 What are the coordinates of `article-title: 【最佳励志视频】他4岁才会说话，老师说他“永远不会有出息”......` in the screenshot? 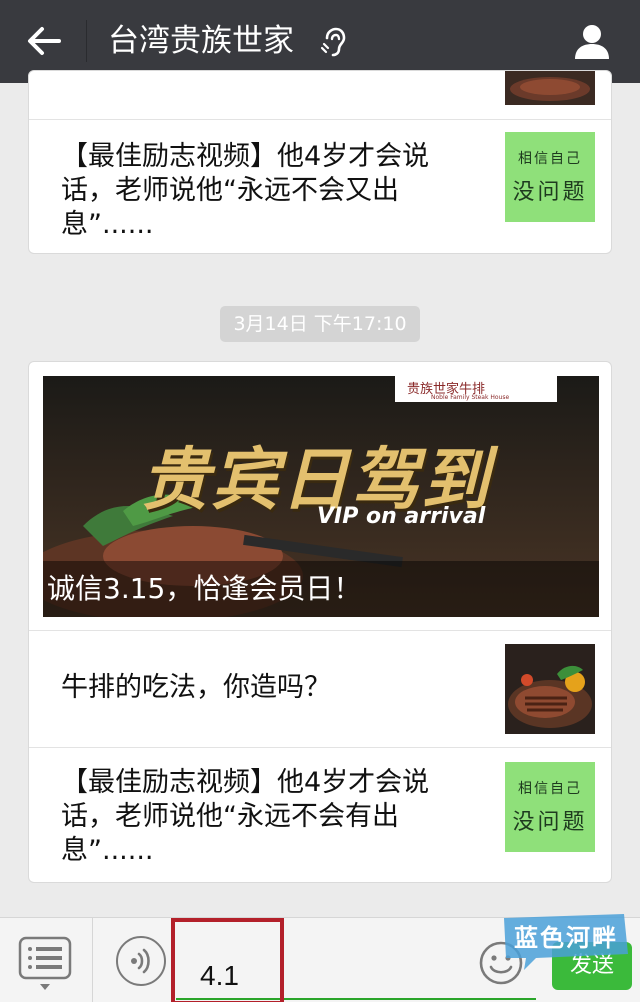 It's located at (245, 816).